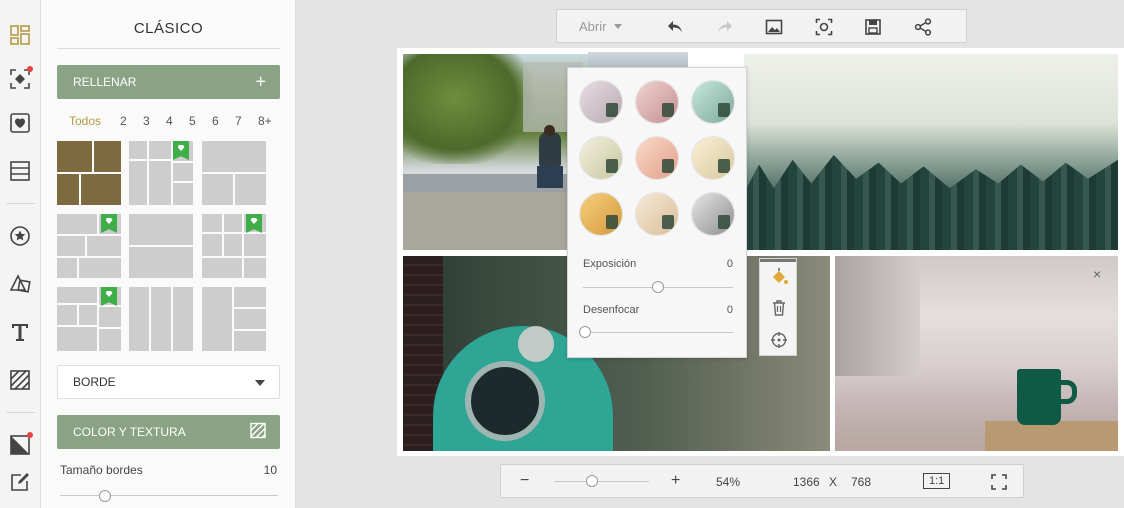  I want to click on blur-label: Desenfocar, so click(611, 310).